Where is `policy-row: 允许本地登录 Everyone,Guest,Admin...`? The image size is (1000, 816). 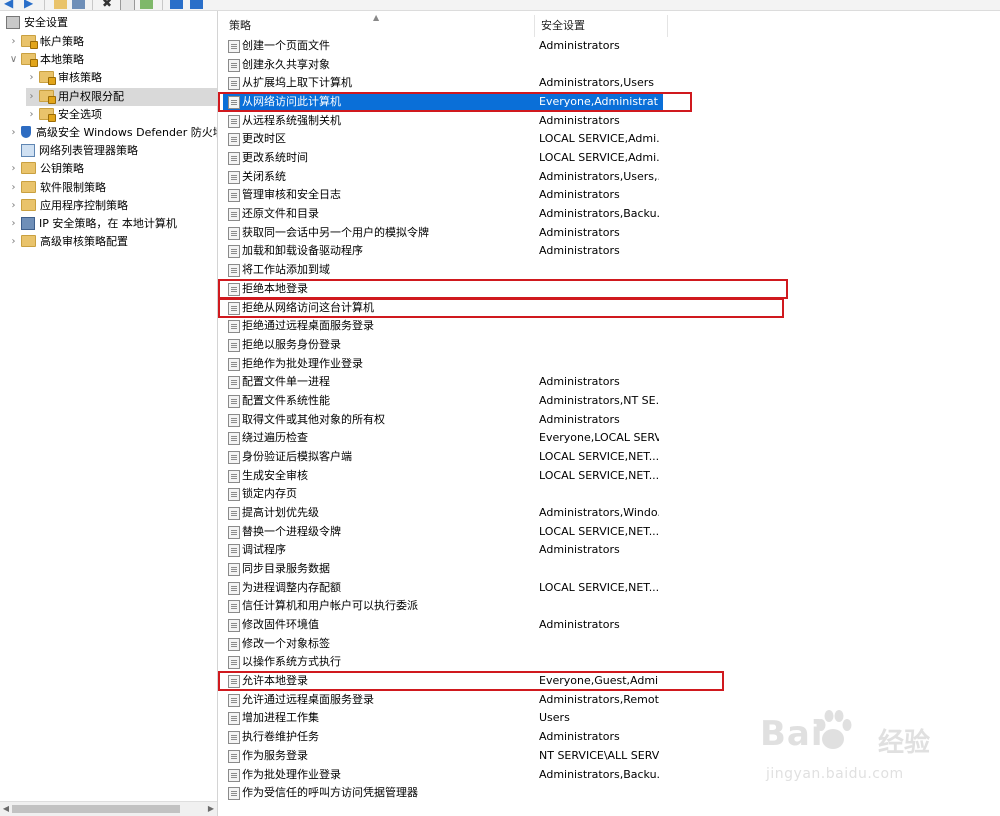 policy-row: 允许本地登录 Everyone,Guest,Admin... is located at coordinates (611, 681).